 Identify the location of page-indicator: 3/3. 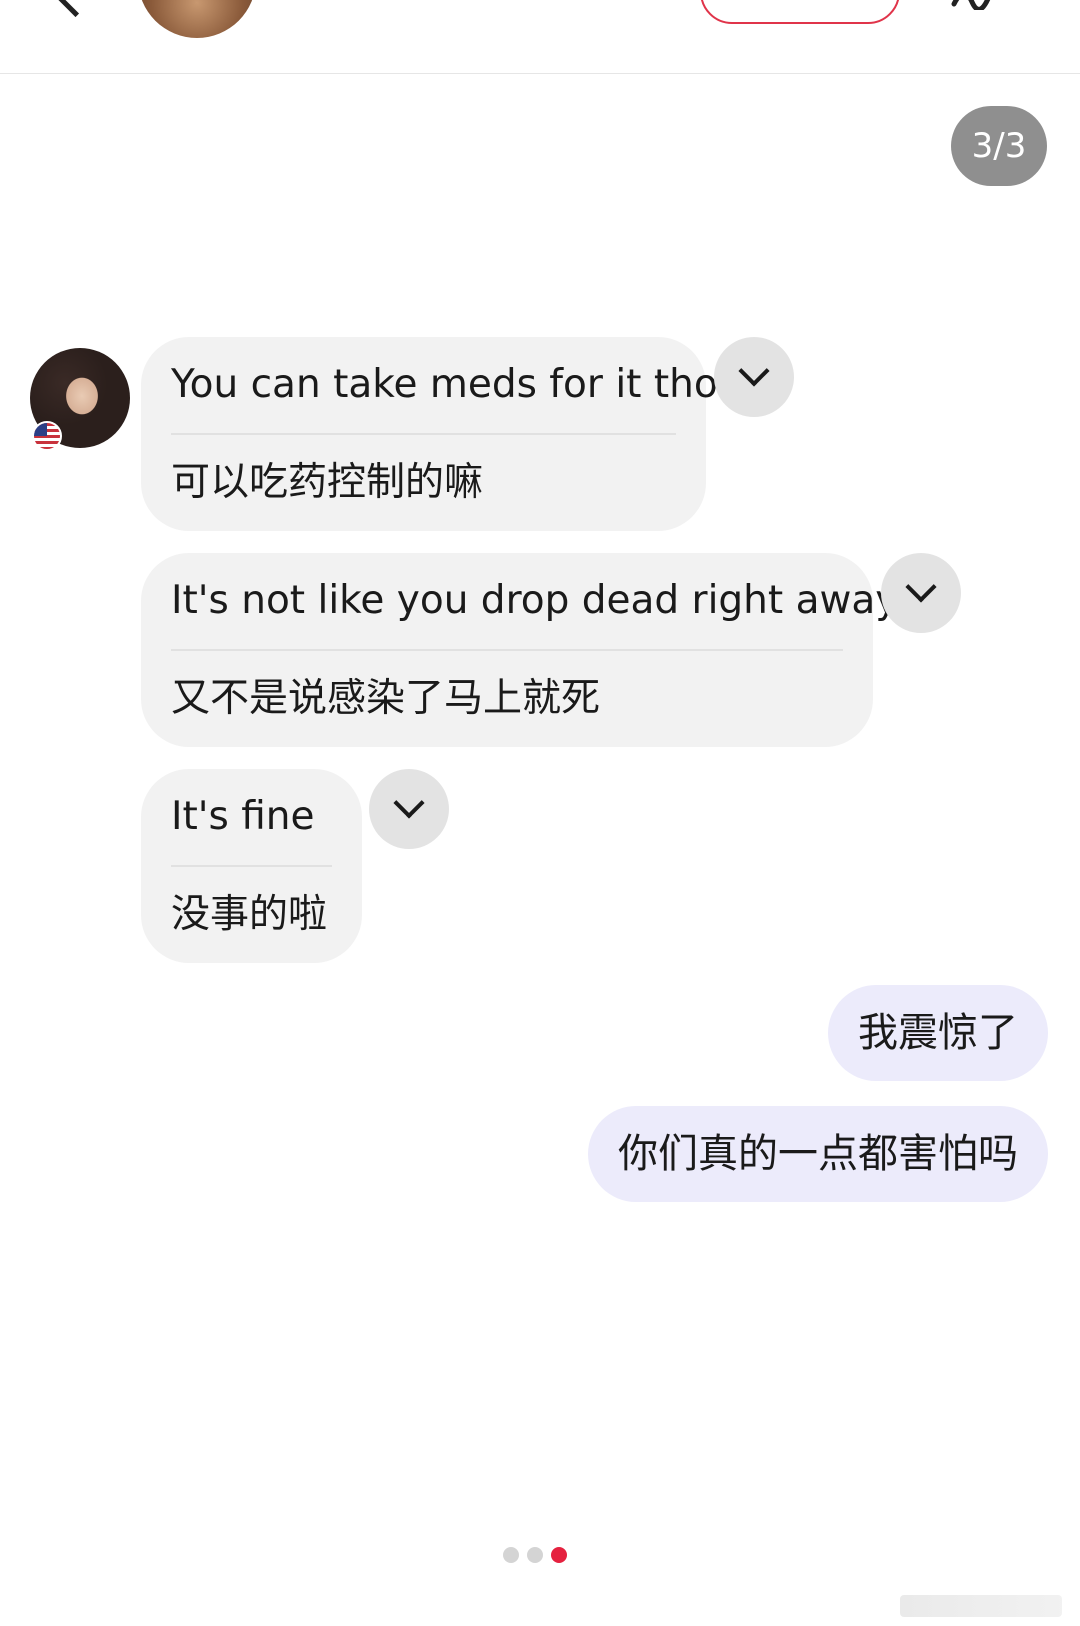
(999, 146).